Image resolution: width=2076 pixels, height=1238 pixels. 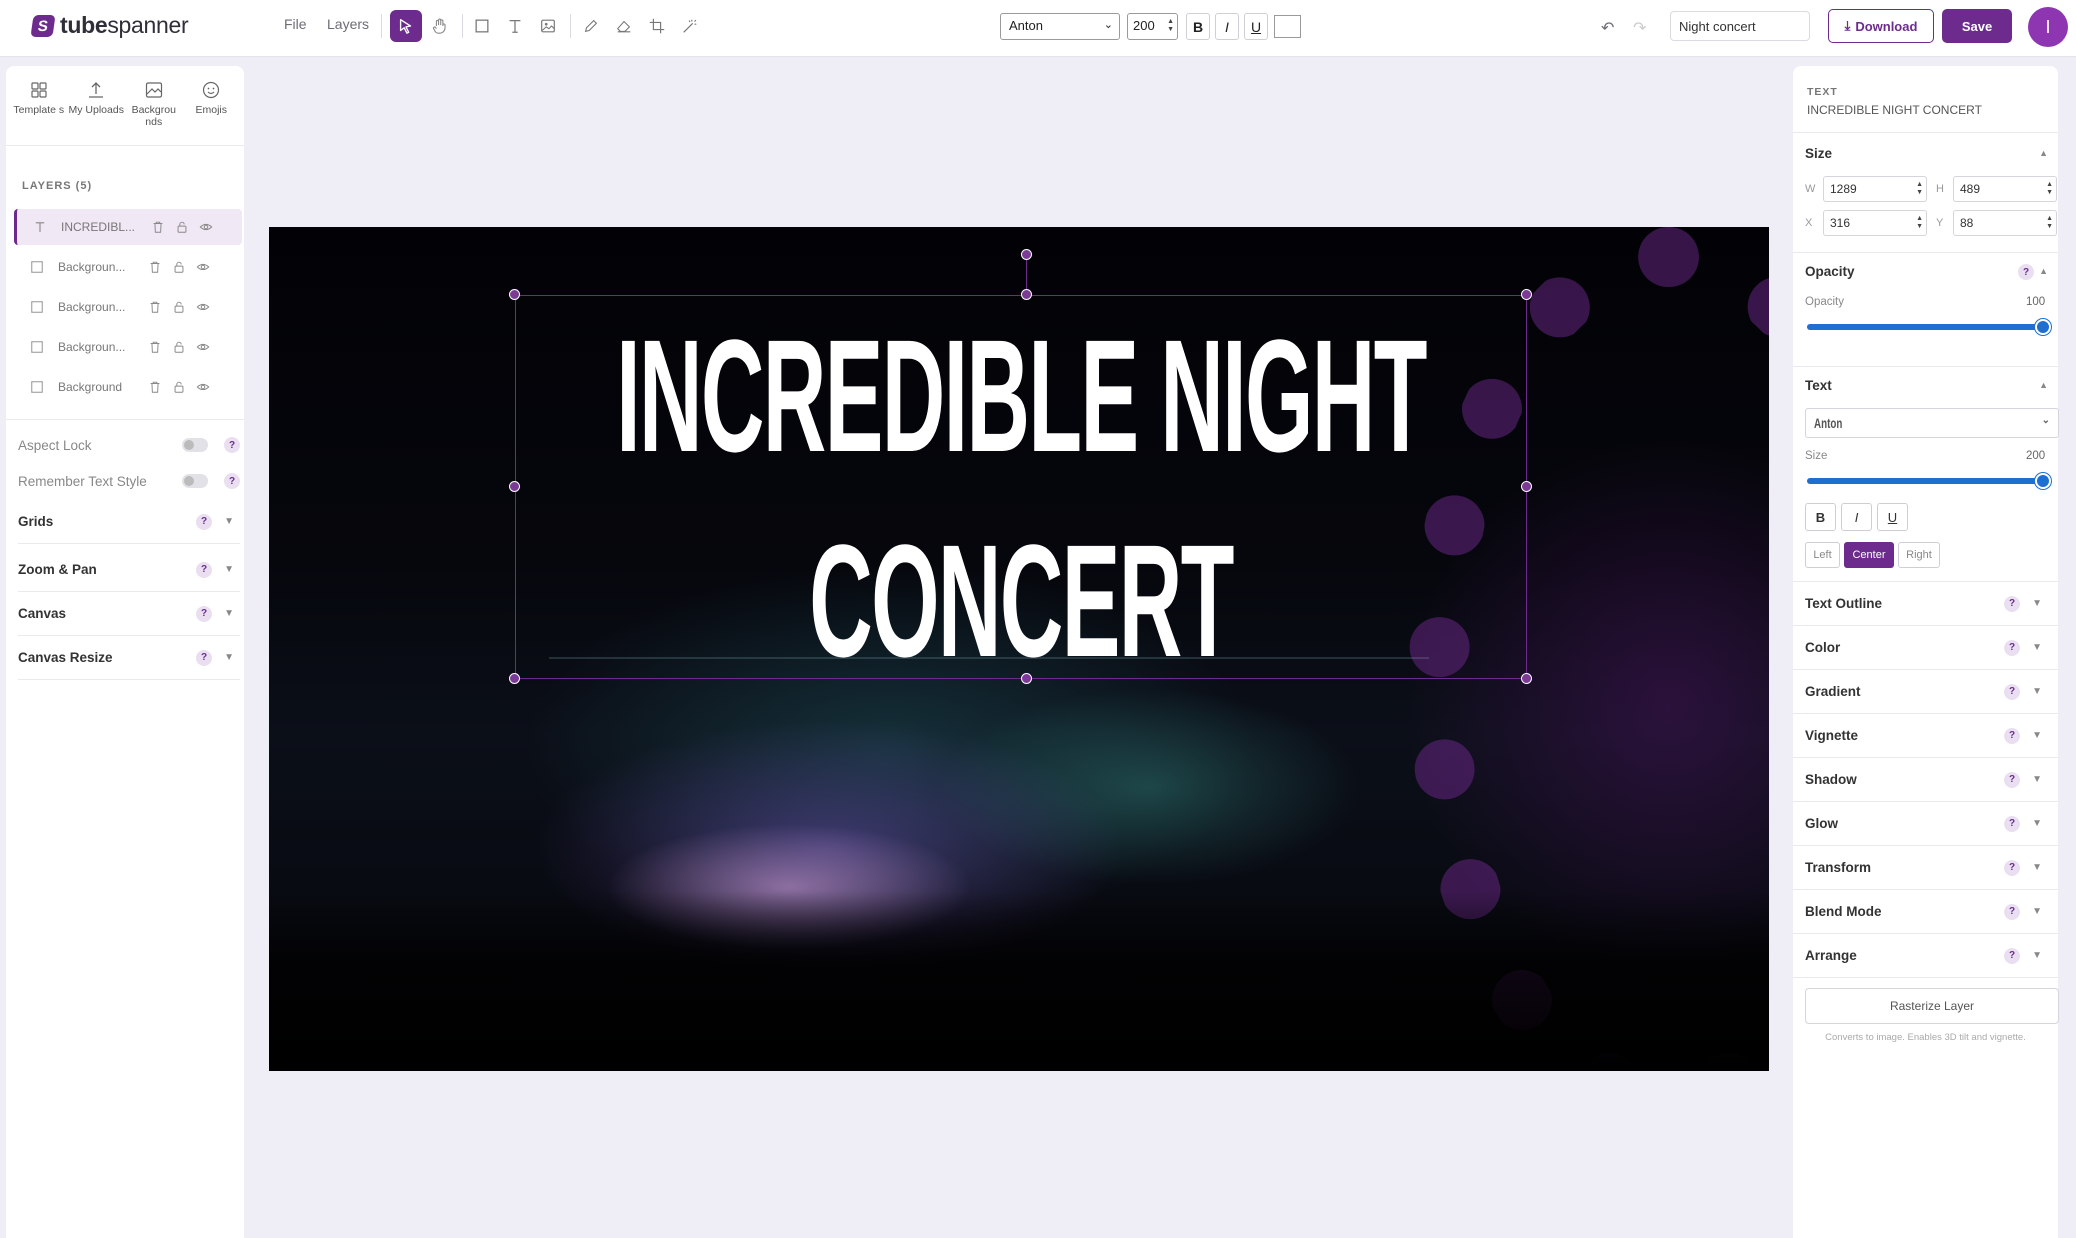 I want to click on x-input: 316 ▲ ▼, so click(x=1875, y=223).